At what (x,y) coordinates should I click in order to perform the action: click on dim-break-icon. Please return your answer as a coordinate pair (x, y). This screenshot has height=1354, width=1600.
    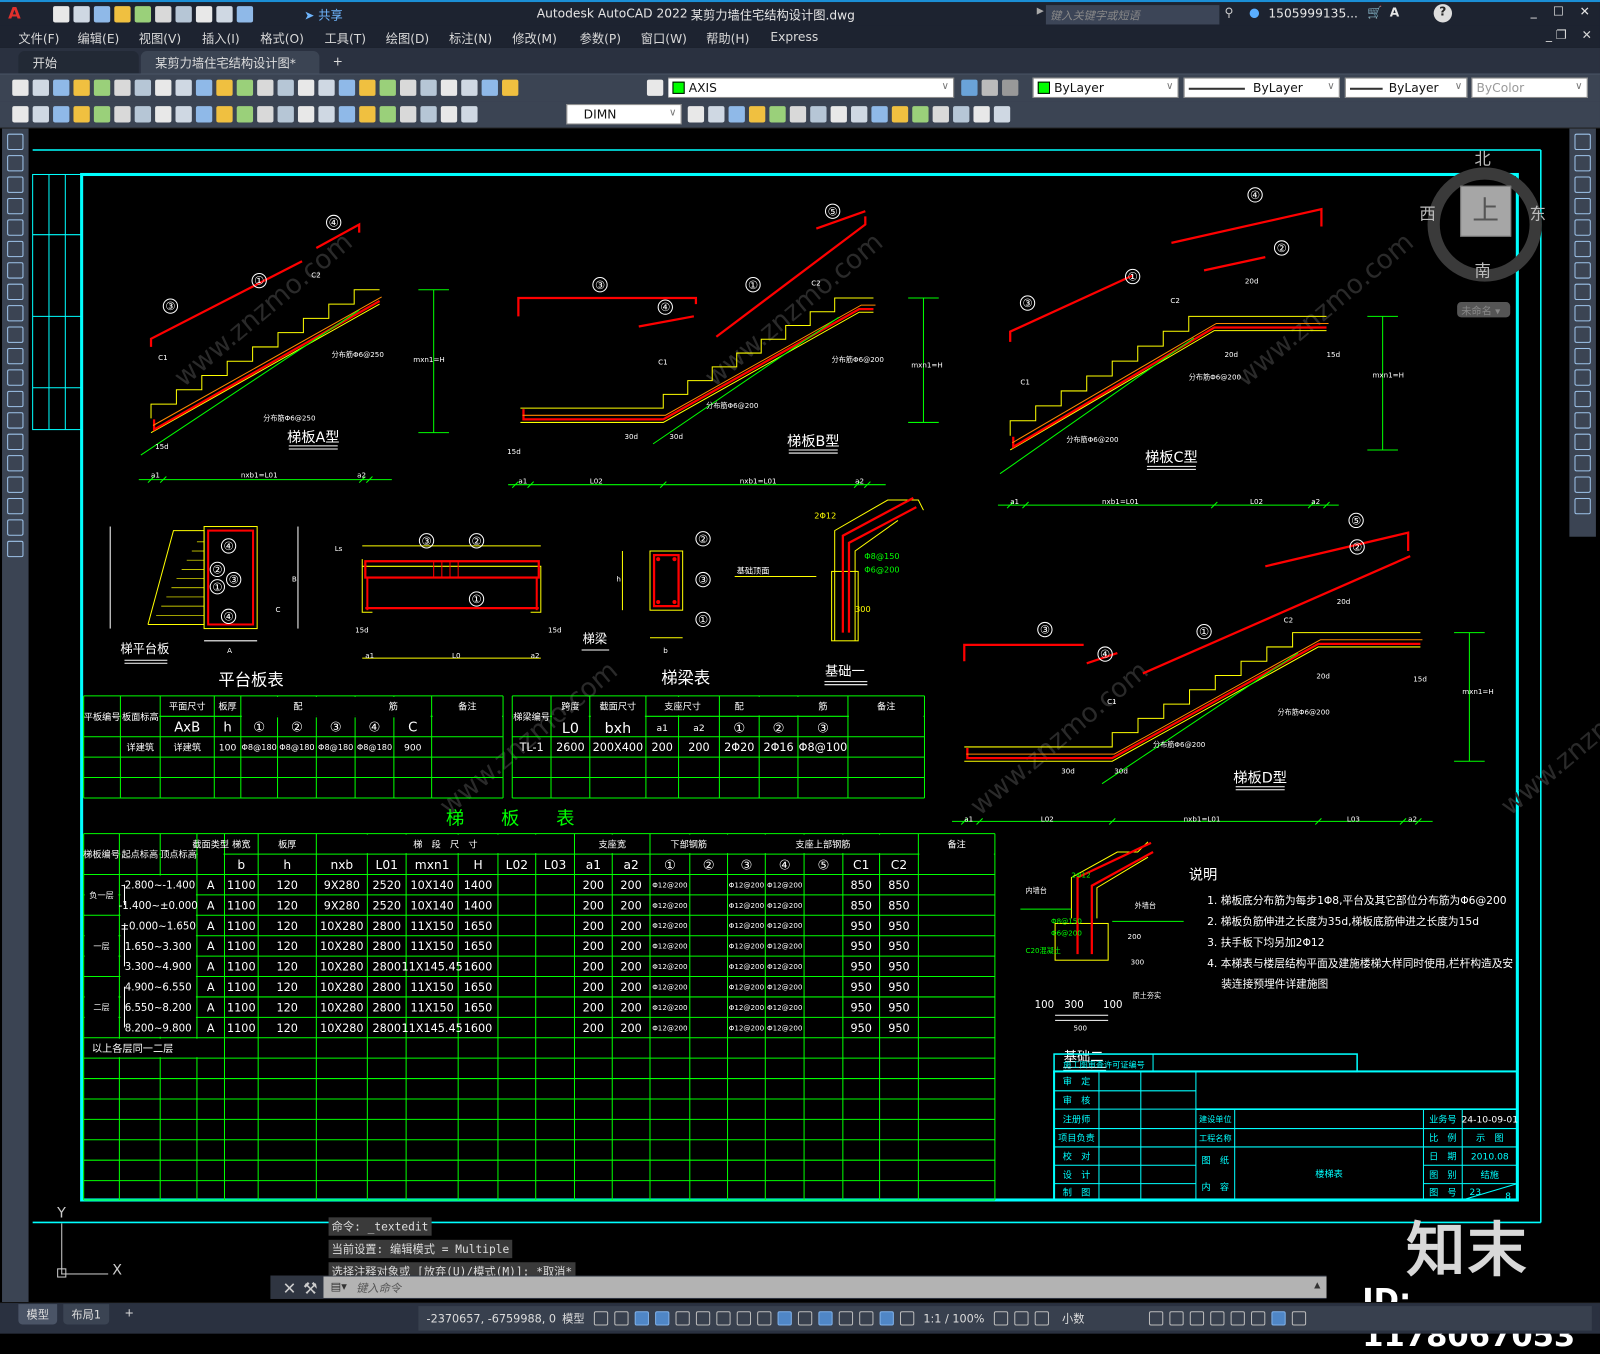
    Looking at the image, I should click on (326, 114).